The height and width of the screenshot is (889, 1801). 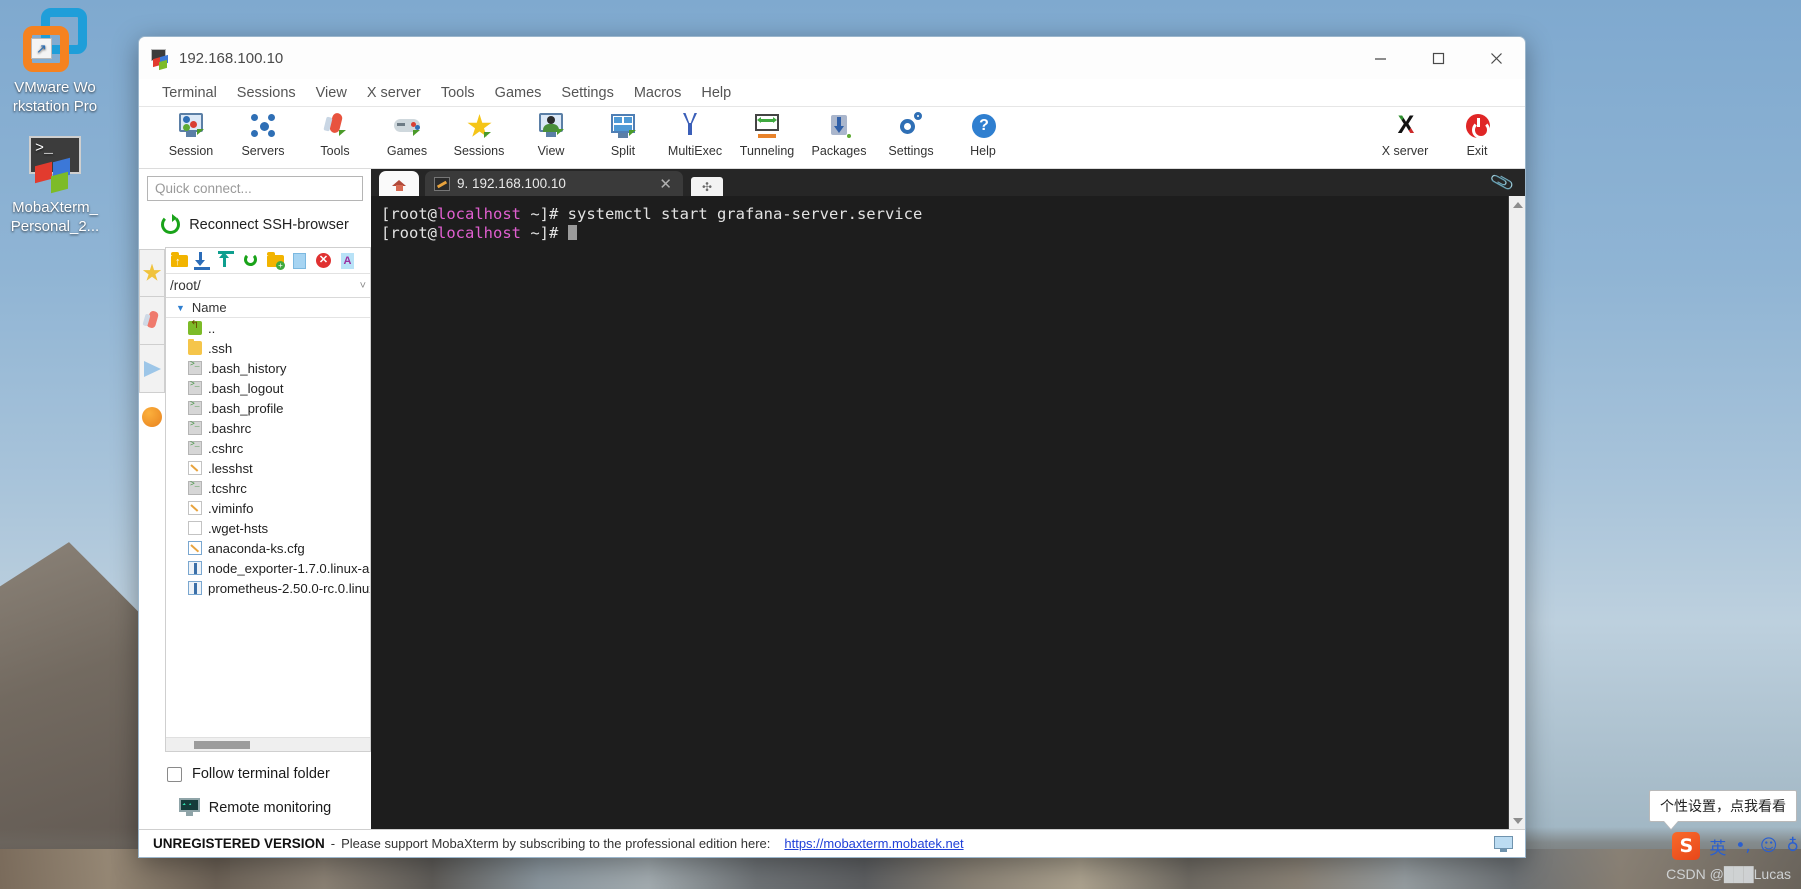 What do you see at coordinates (230, 428) in the screenshot?
I see `file-name: .bashrc` at bounding box center [230, 428].